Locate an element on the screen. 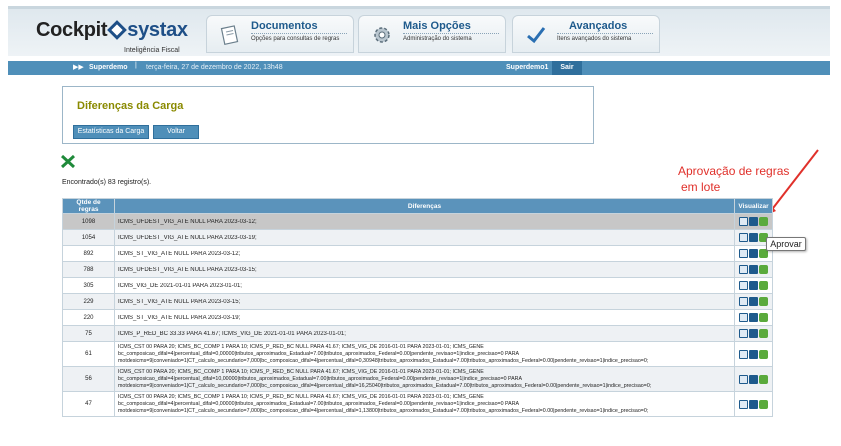 This screenshot has width=841, height=446. table-header-row: Qtde de regras Diferenças Visualizar is located at coordinates (417, 206).